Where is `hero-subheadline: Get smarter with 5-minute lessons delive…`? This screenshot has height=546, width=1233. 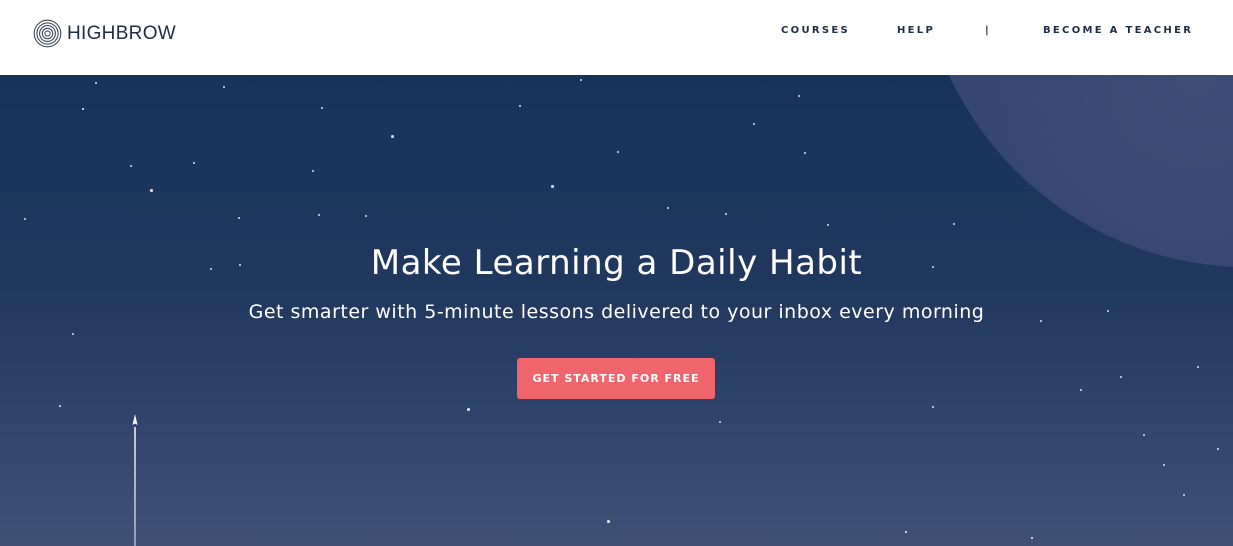 hero-subheadline: Get smarter with 5-minute lessons delive… is located at coordinates (616, 312).